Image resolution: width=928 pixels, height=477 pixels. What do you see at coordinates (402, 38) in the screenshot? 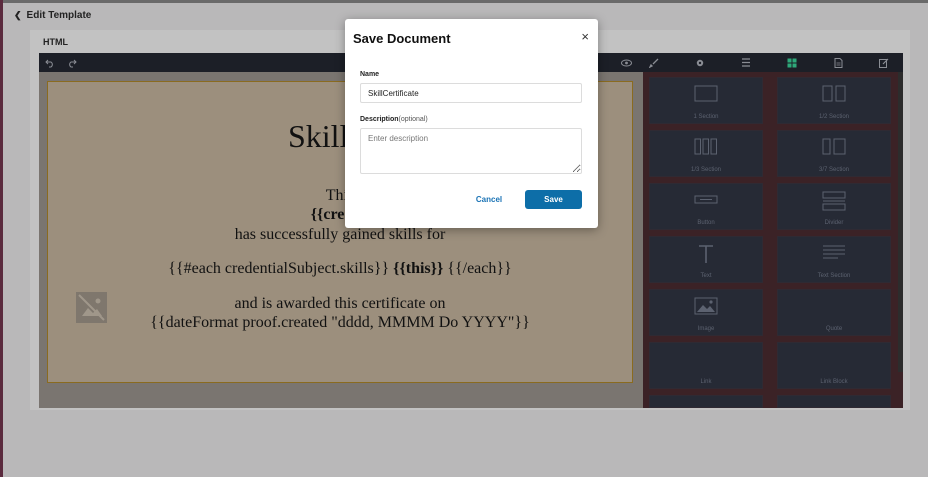
I see `modal-title: Save Document` at bounding box center [402, 38].